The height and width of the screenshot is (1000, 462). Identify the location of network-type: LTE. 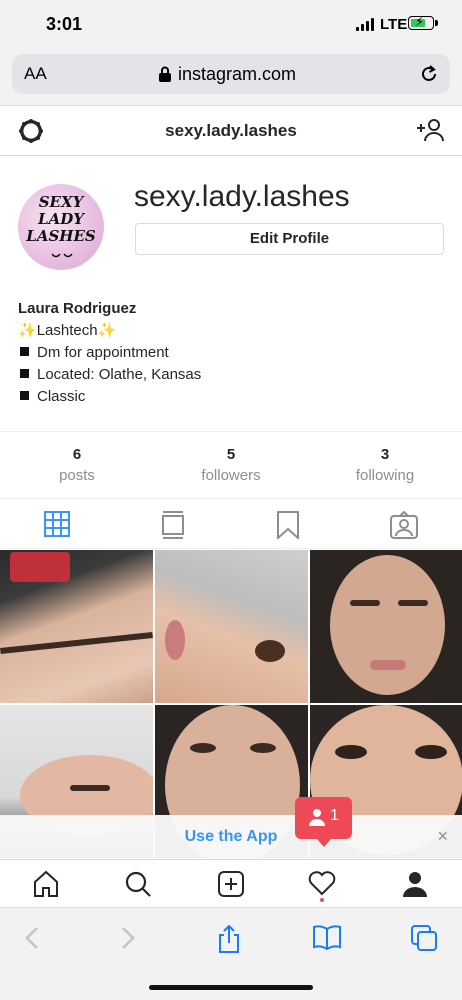
(394, 24).